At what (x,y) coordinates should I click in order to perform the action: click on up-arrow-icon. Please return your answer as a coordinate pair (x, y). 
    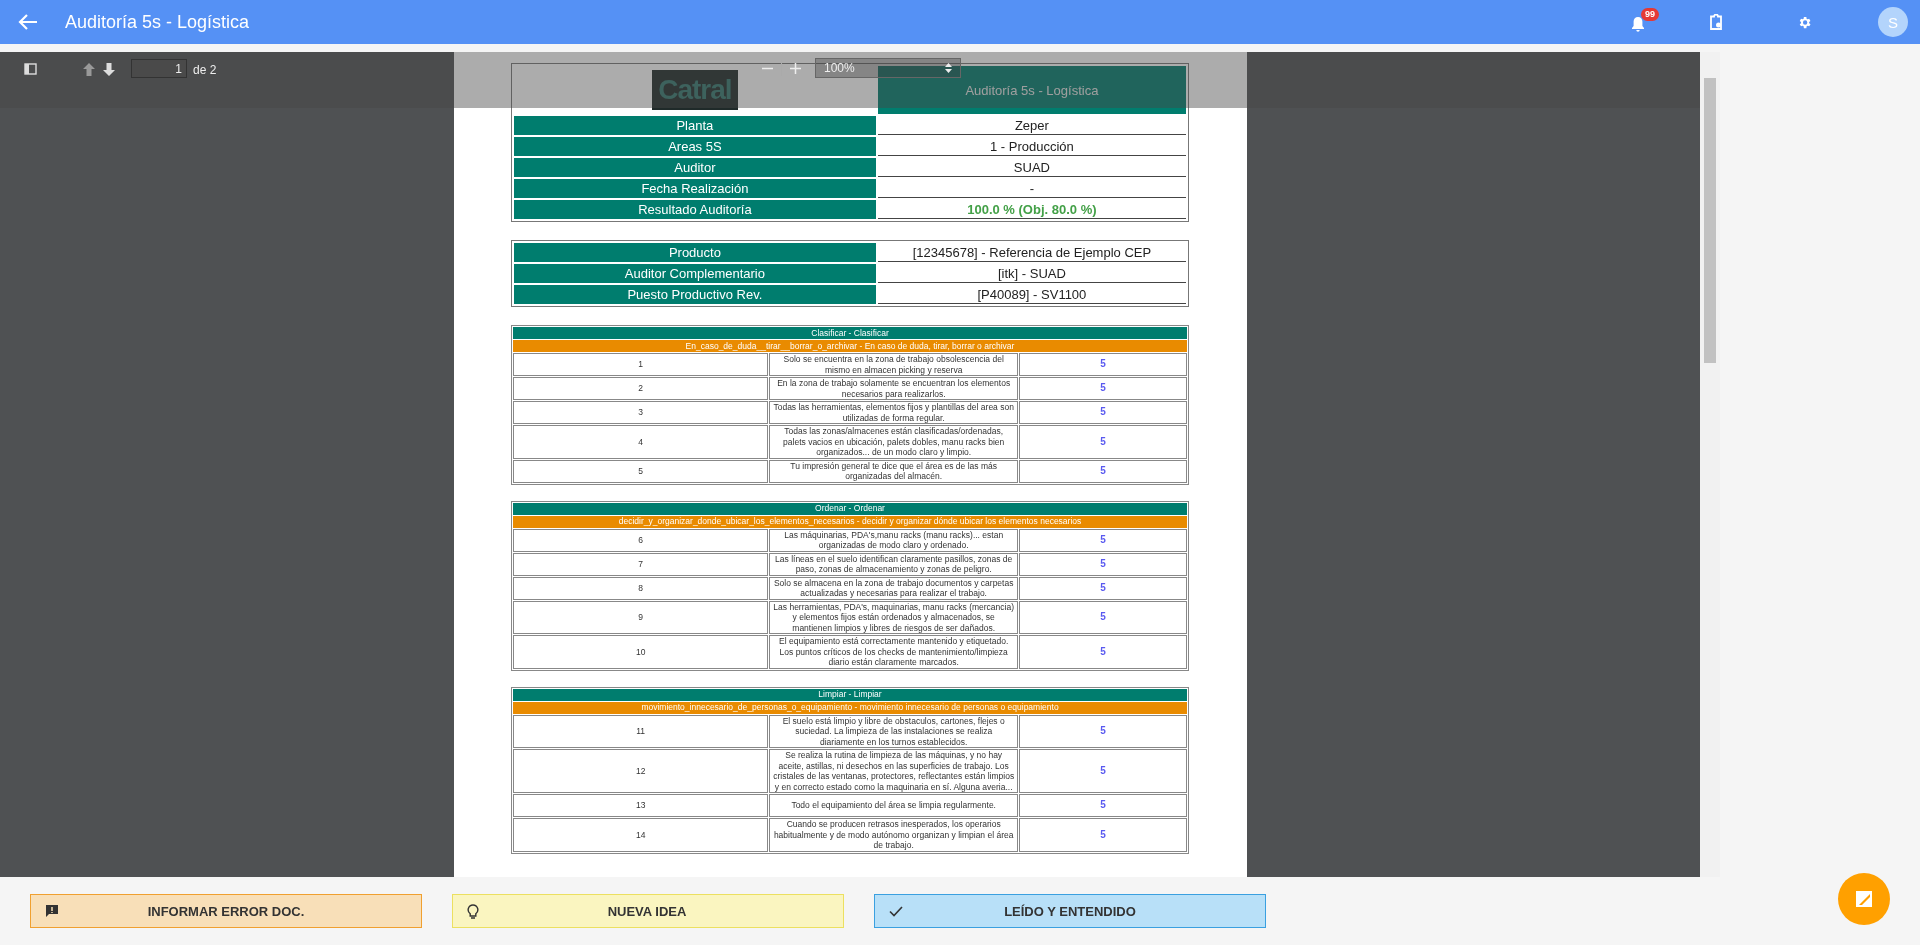
    Looking at the image, I should click on (89, 69).